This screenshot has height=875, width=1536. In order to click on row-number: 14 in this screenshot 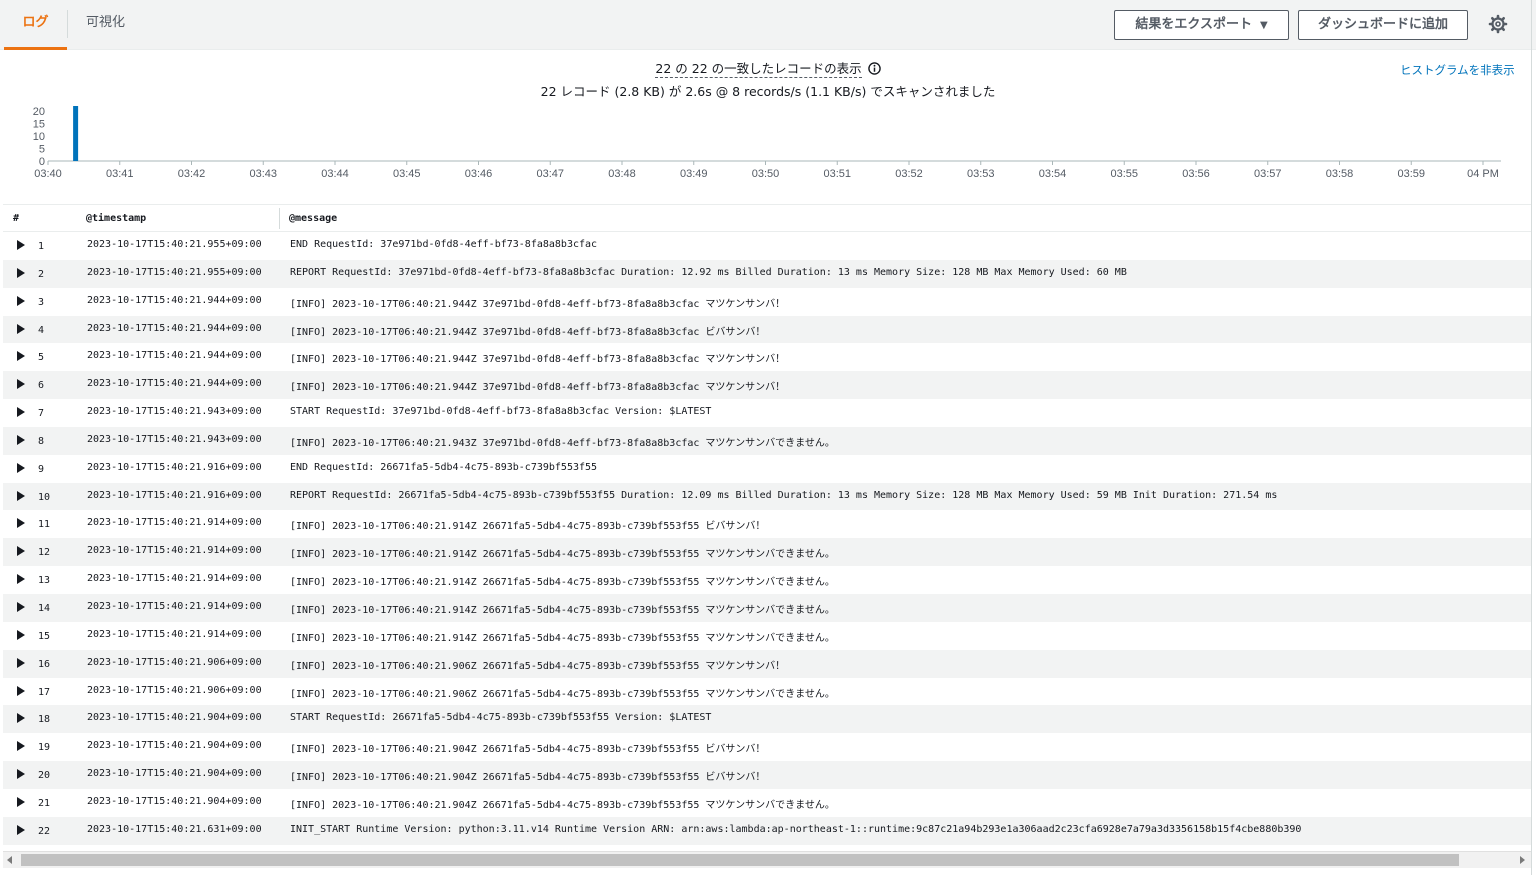, I will do `click(44, 608)`.